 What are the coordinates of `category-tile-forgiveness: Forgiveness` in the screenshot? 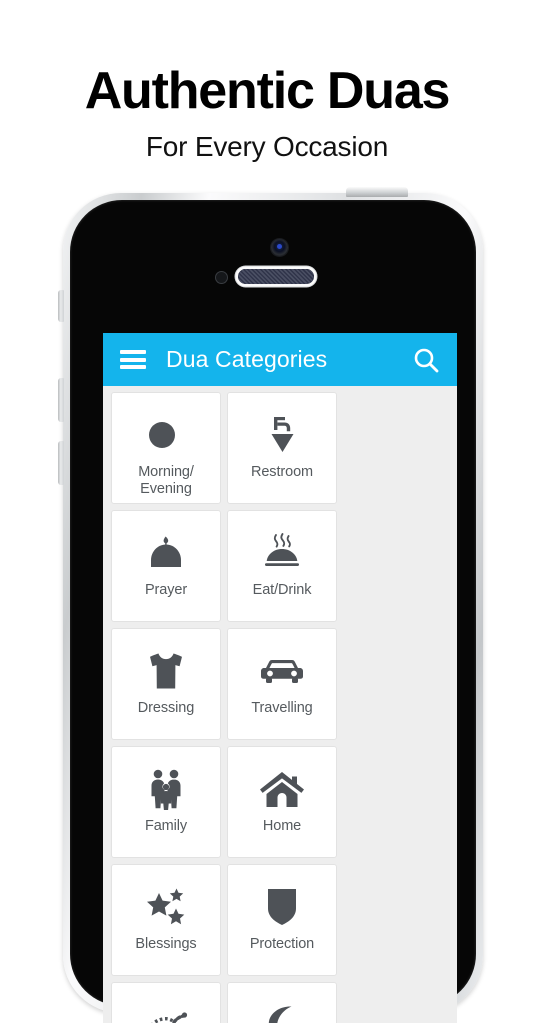 It's located at (166, 1002).